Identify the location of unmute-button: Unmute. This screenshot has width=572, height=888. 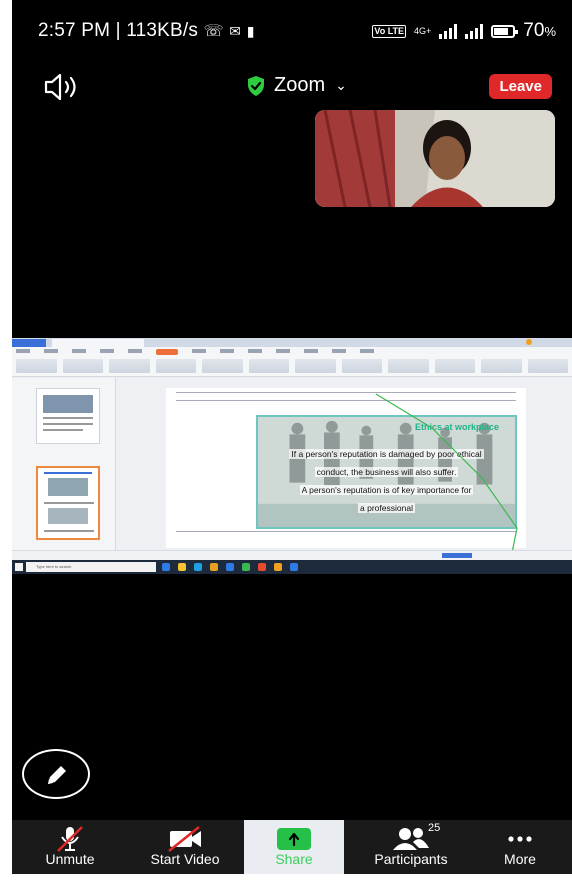
(70, 847).